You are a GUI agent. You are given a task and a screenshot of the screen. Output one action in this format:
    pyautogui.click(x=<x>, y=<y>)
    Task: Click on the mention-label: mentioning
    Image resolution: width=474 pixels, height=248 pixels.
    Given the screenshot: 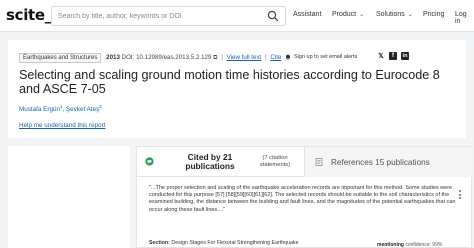 What is the action you would take?
    pyautogui.click(x=390, y=245)
    